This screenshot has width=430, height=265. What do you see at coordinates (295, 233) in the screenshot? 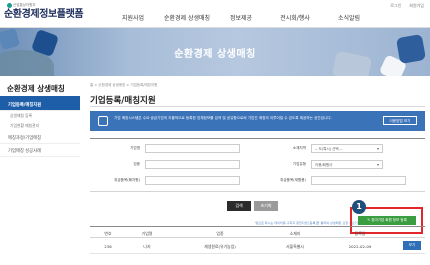
I see `column-header-location: 소재지` at bounding box center [295, 233].